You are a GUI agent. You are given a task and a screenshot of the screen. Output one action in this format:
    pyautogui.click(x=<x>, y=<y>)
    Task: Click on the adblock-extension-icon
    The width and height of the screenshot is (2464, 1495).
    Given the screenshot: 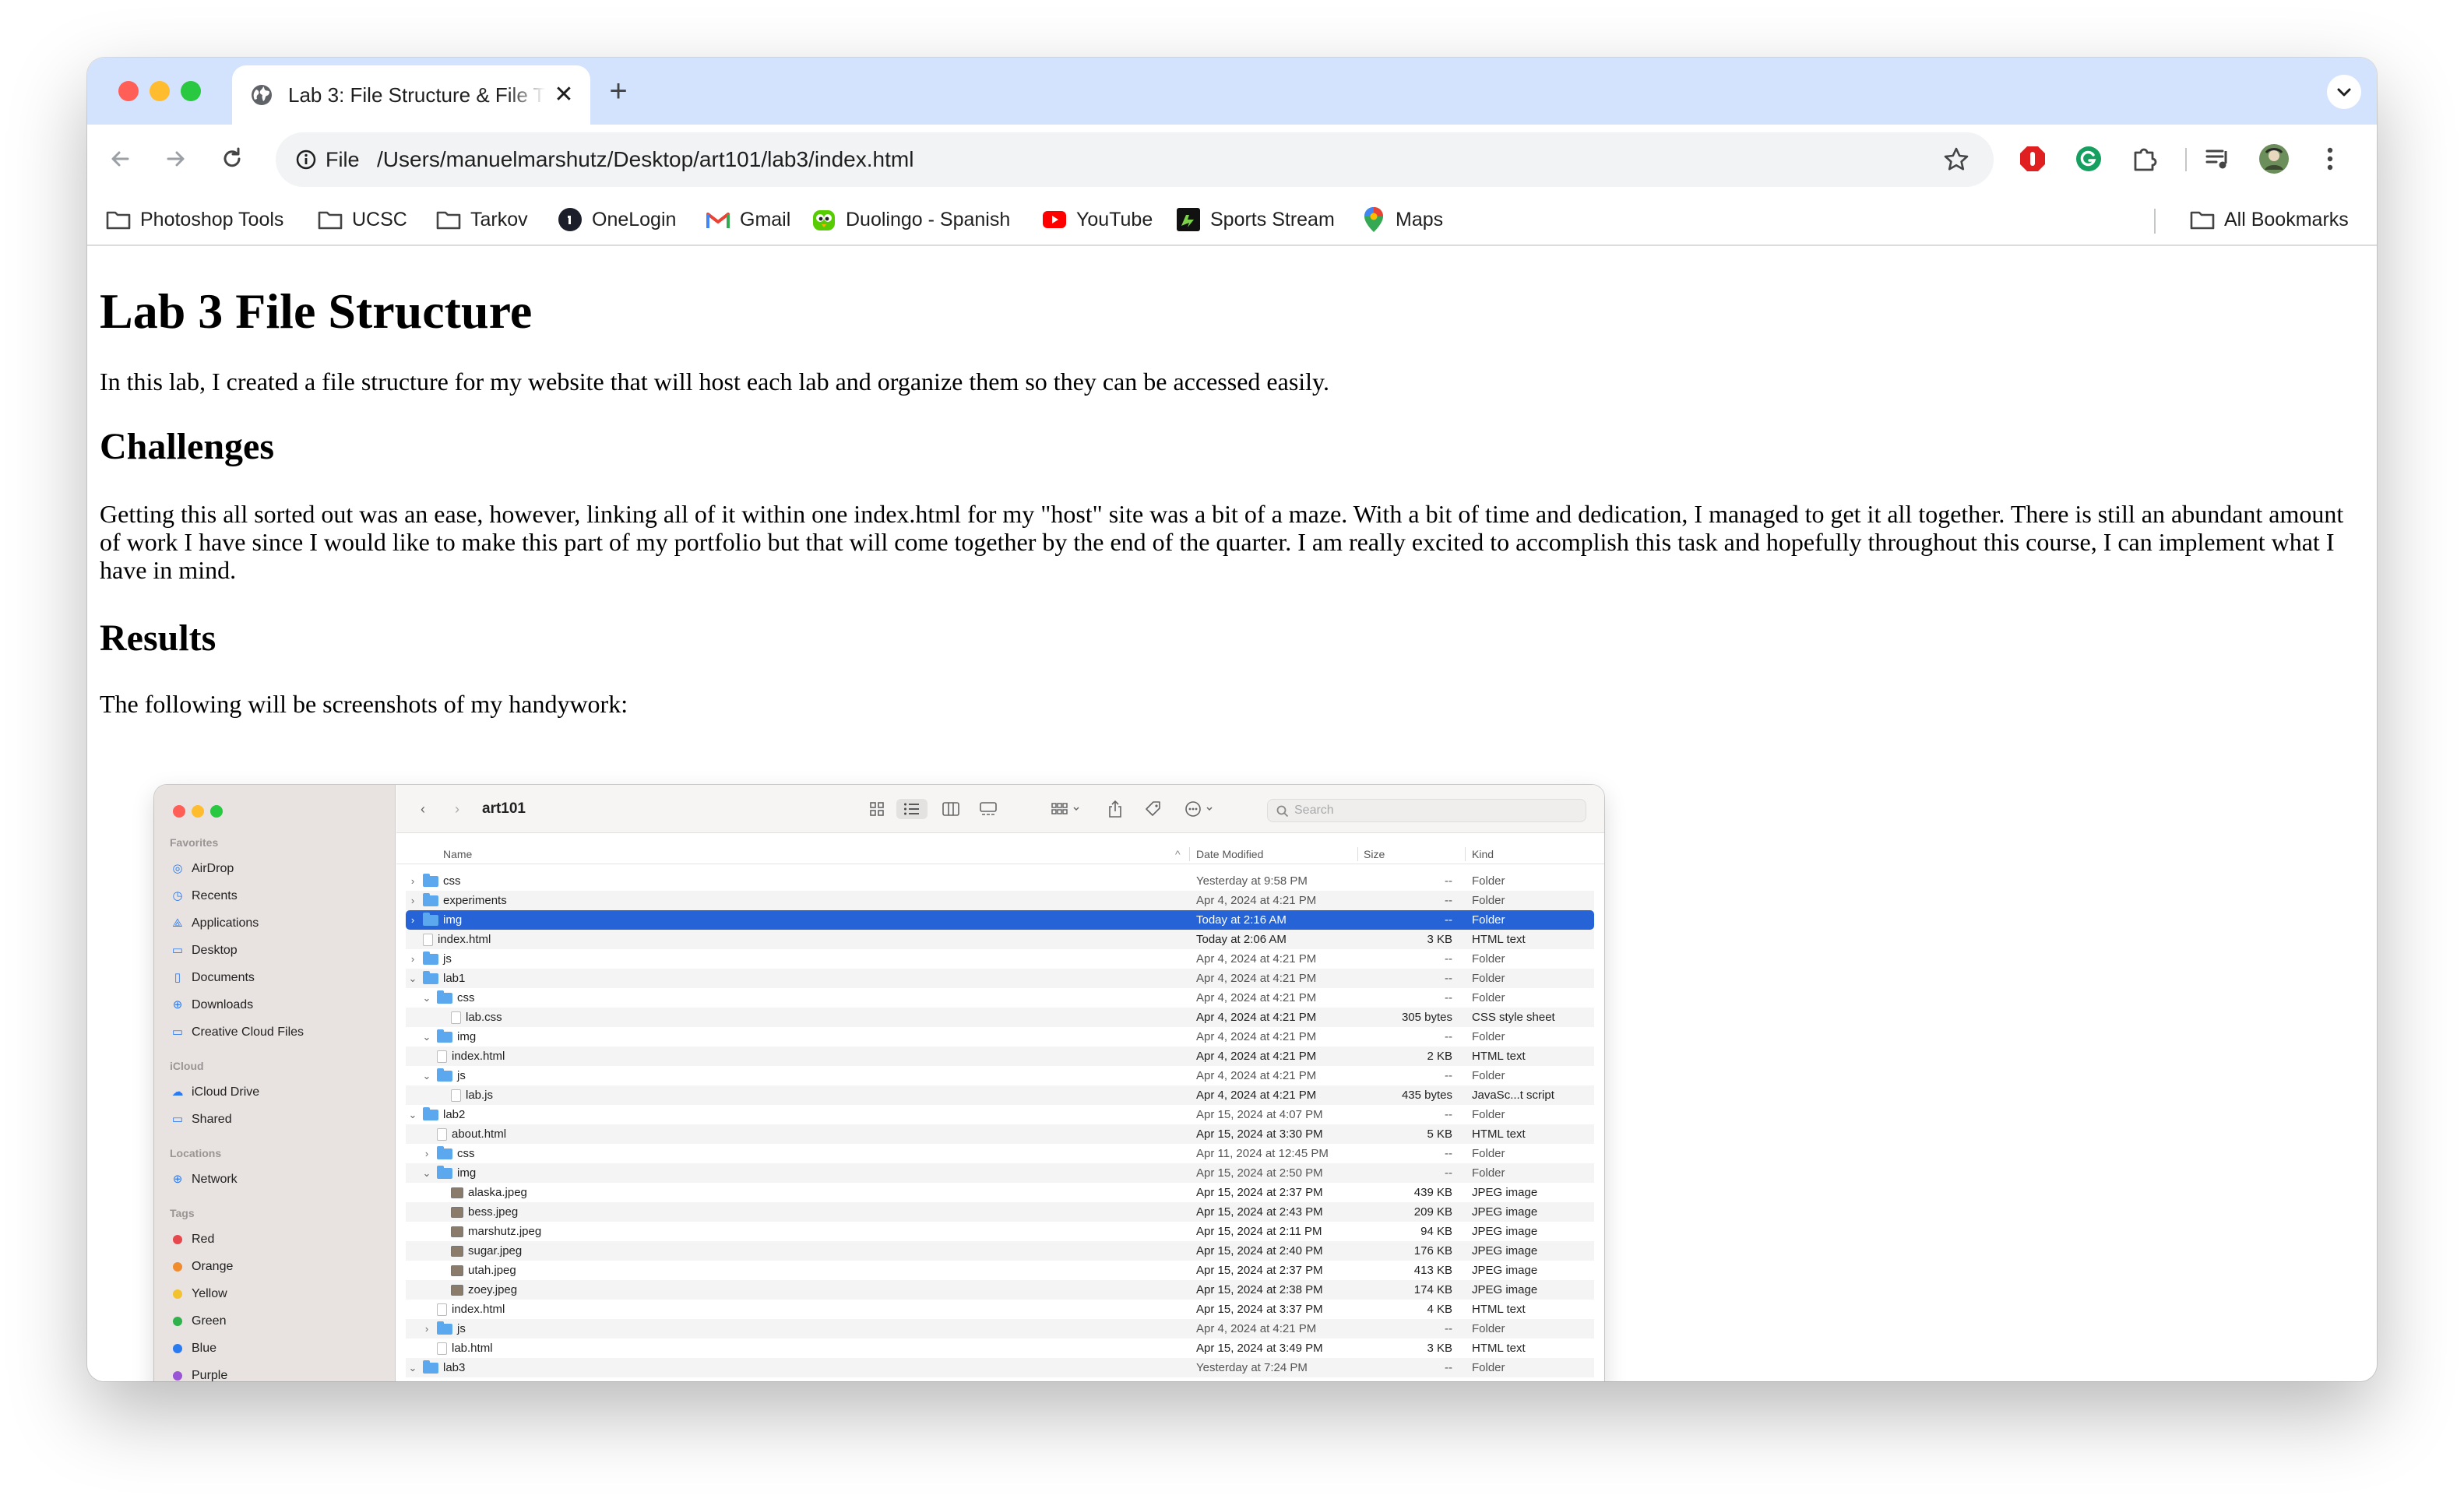 What is the action you would take?
    pyautogui.click(x=2033, y=159)
    